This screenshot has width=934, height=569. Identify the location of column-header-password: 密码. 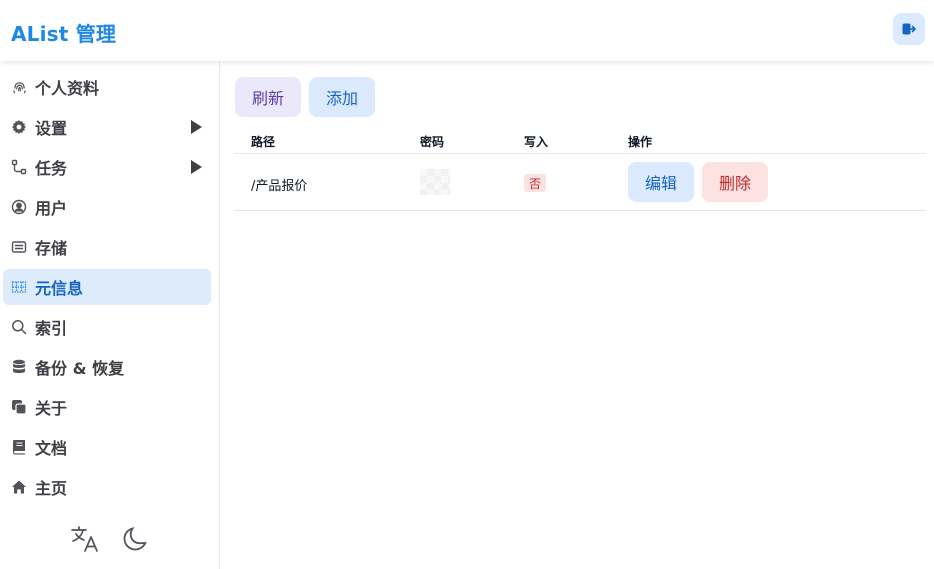
(432, 142).